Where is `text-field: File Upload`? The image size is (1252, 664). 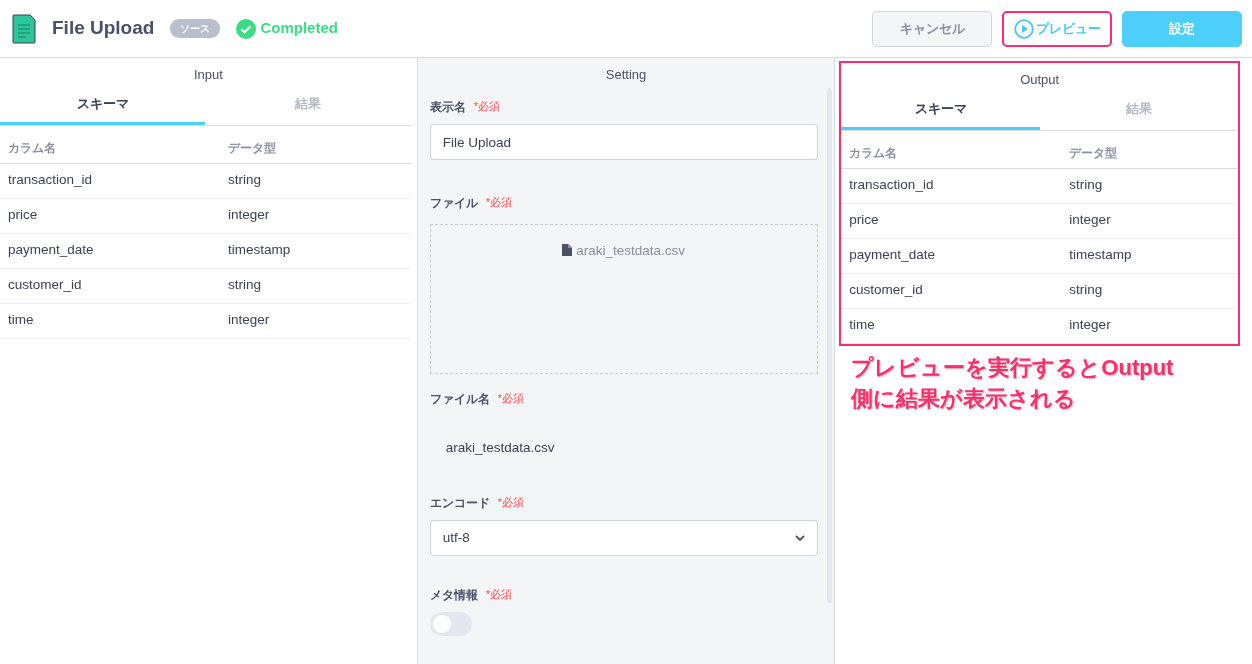 text-field: File Upload is located at coordinates (623, 142).